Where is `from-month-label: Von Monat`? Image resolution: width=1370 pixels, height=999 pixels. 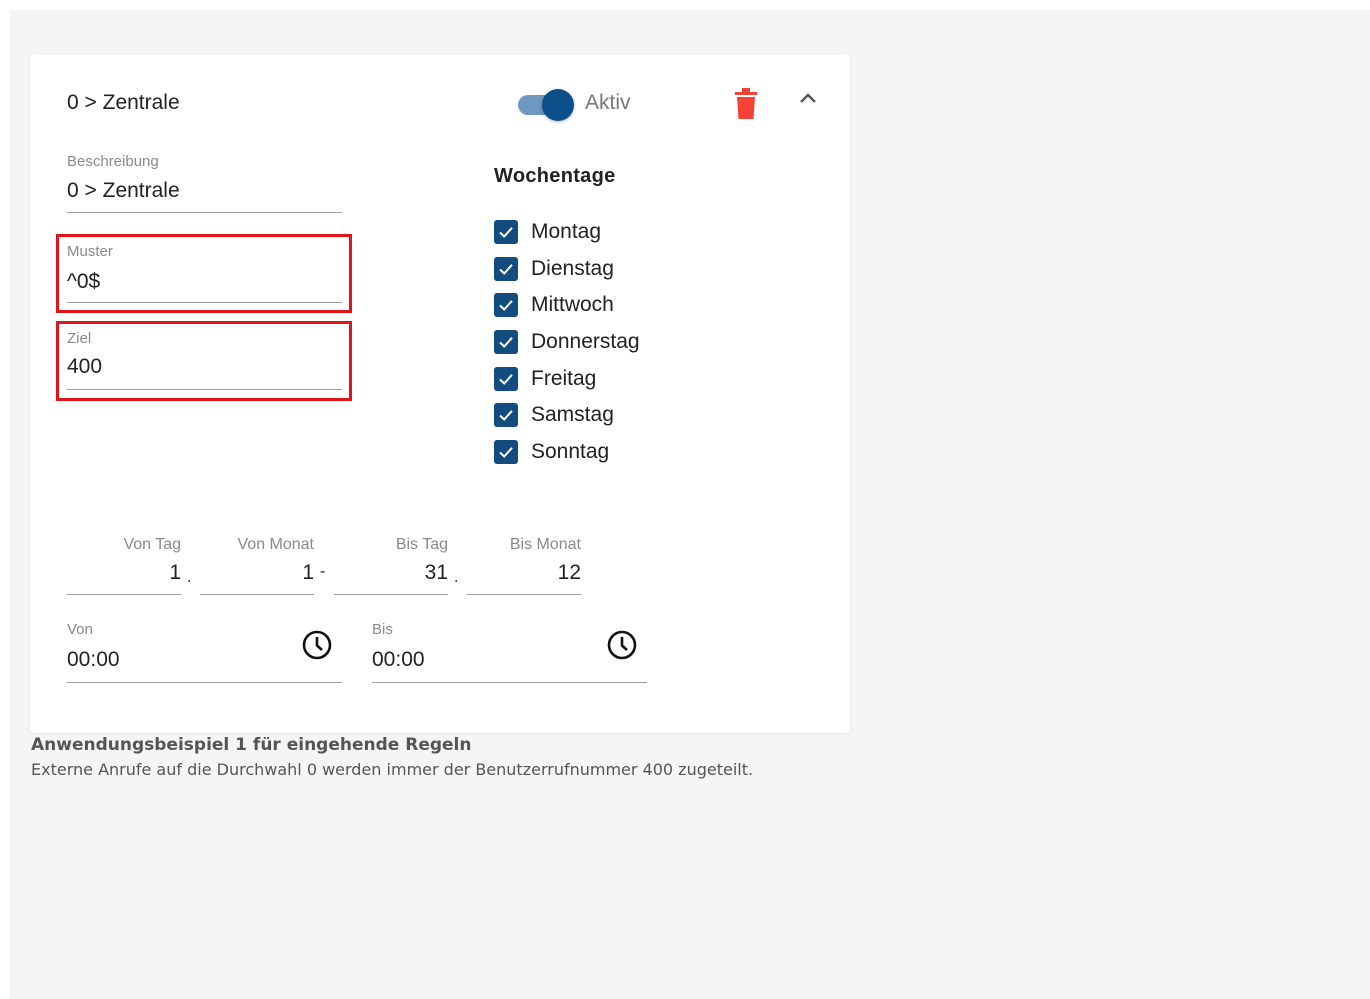
from-month-label: Von Monat is located at coordinates (276, 544).